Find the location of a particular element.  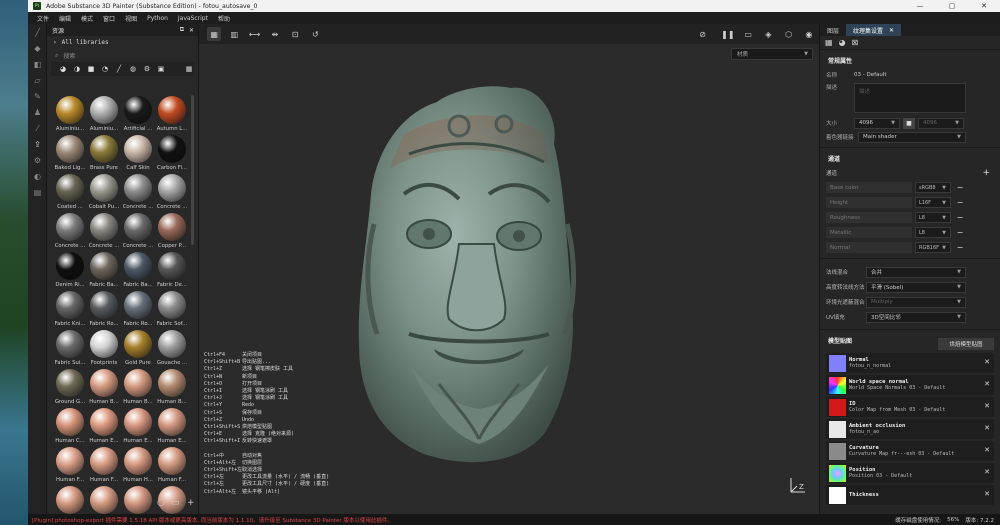

symmetry-icon: ⟷ is located at coordinates (255, 34).